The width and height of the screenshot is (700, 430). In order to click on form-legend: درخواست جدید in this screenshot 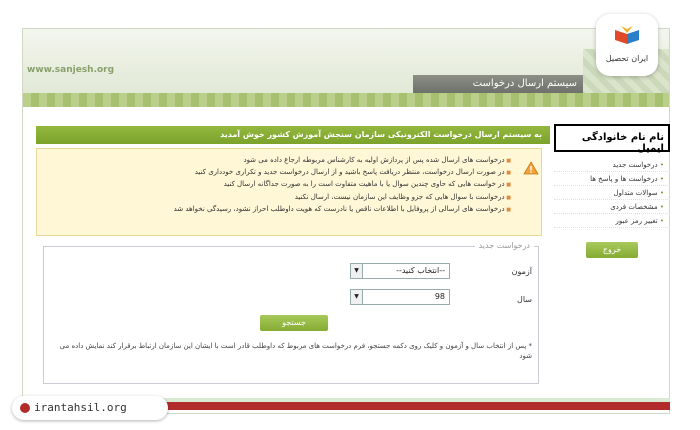, I will do `click(504, 245)`.